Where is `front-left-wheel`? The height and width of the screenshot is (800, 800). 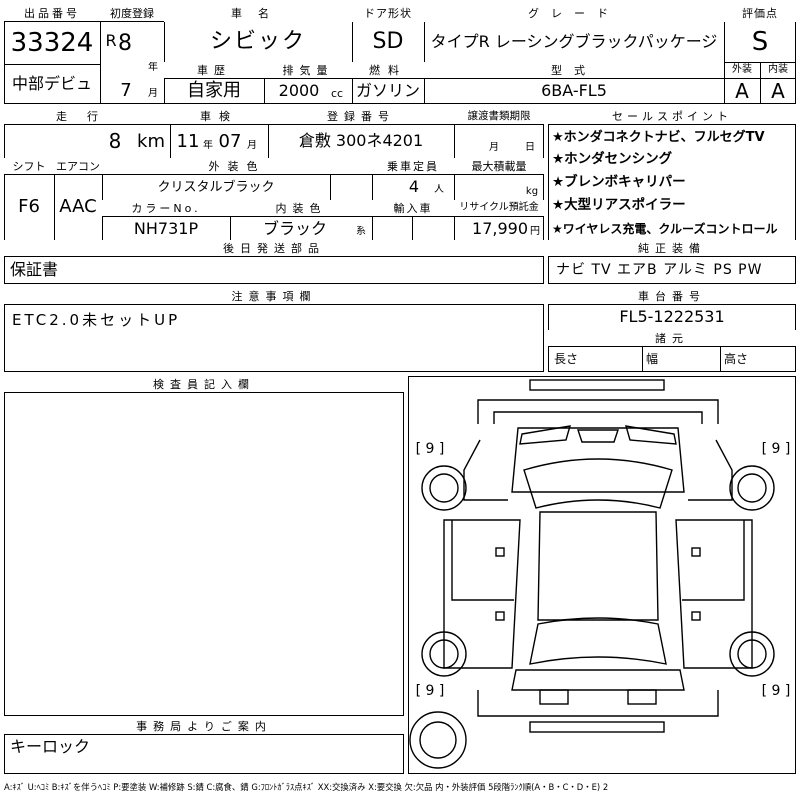 front-left-wheel is located at coordinates (444, 488).